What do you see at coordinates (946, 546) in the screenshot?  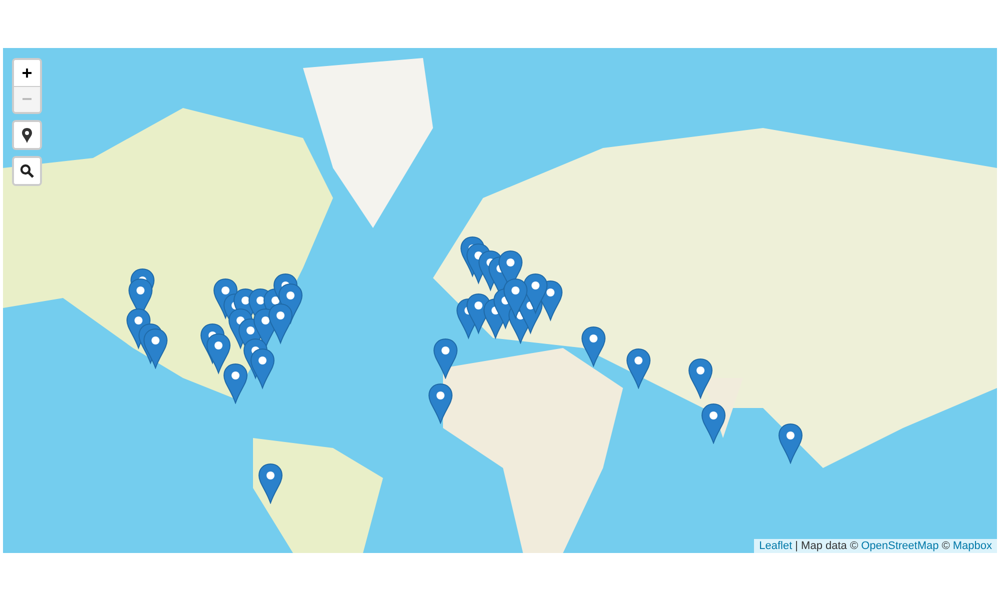 I see `attribution-text: ©` at bounding box center [946, 546].